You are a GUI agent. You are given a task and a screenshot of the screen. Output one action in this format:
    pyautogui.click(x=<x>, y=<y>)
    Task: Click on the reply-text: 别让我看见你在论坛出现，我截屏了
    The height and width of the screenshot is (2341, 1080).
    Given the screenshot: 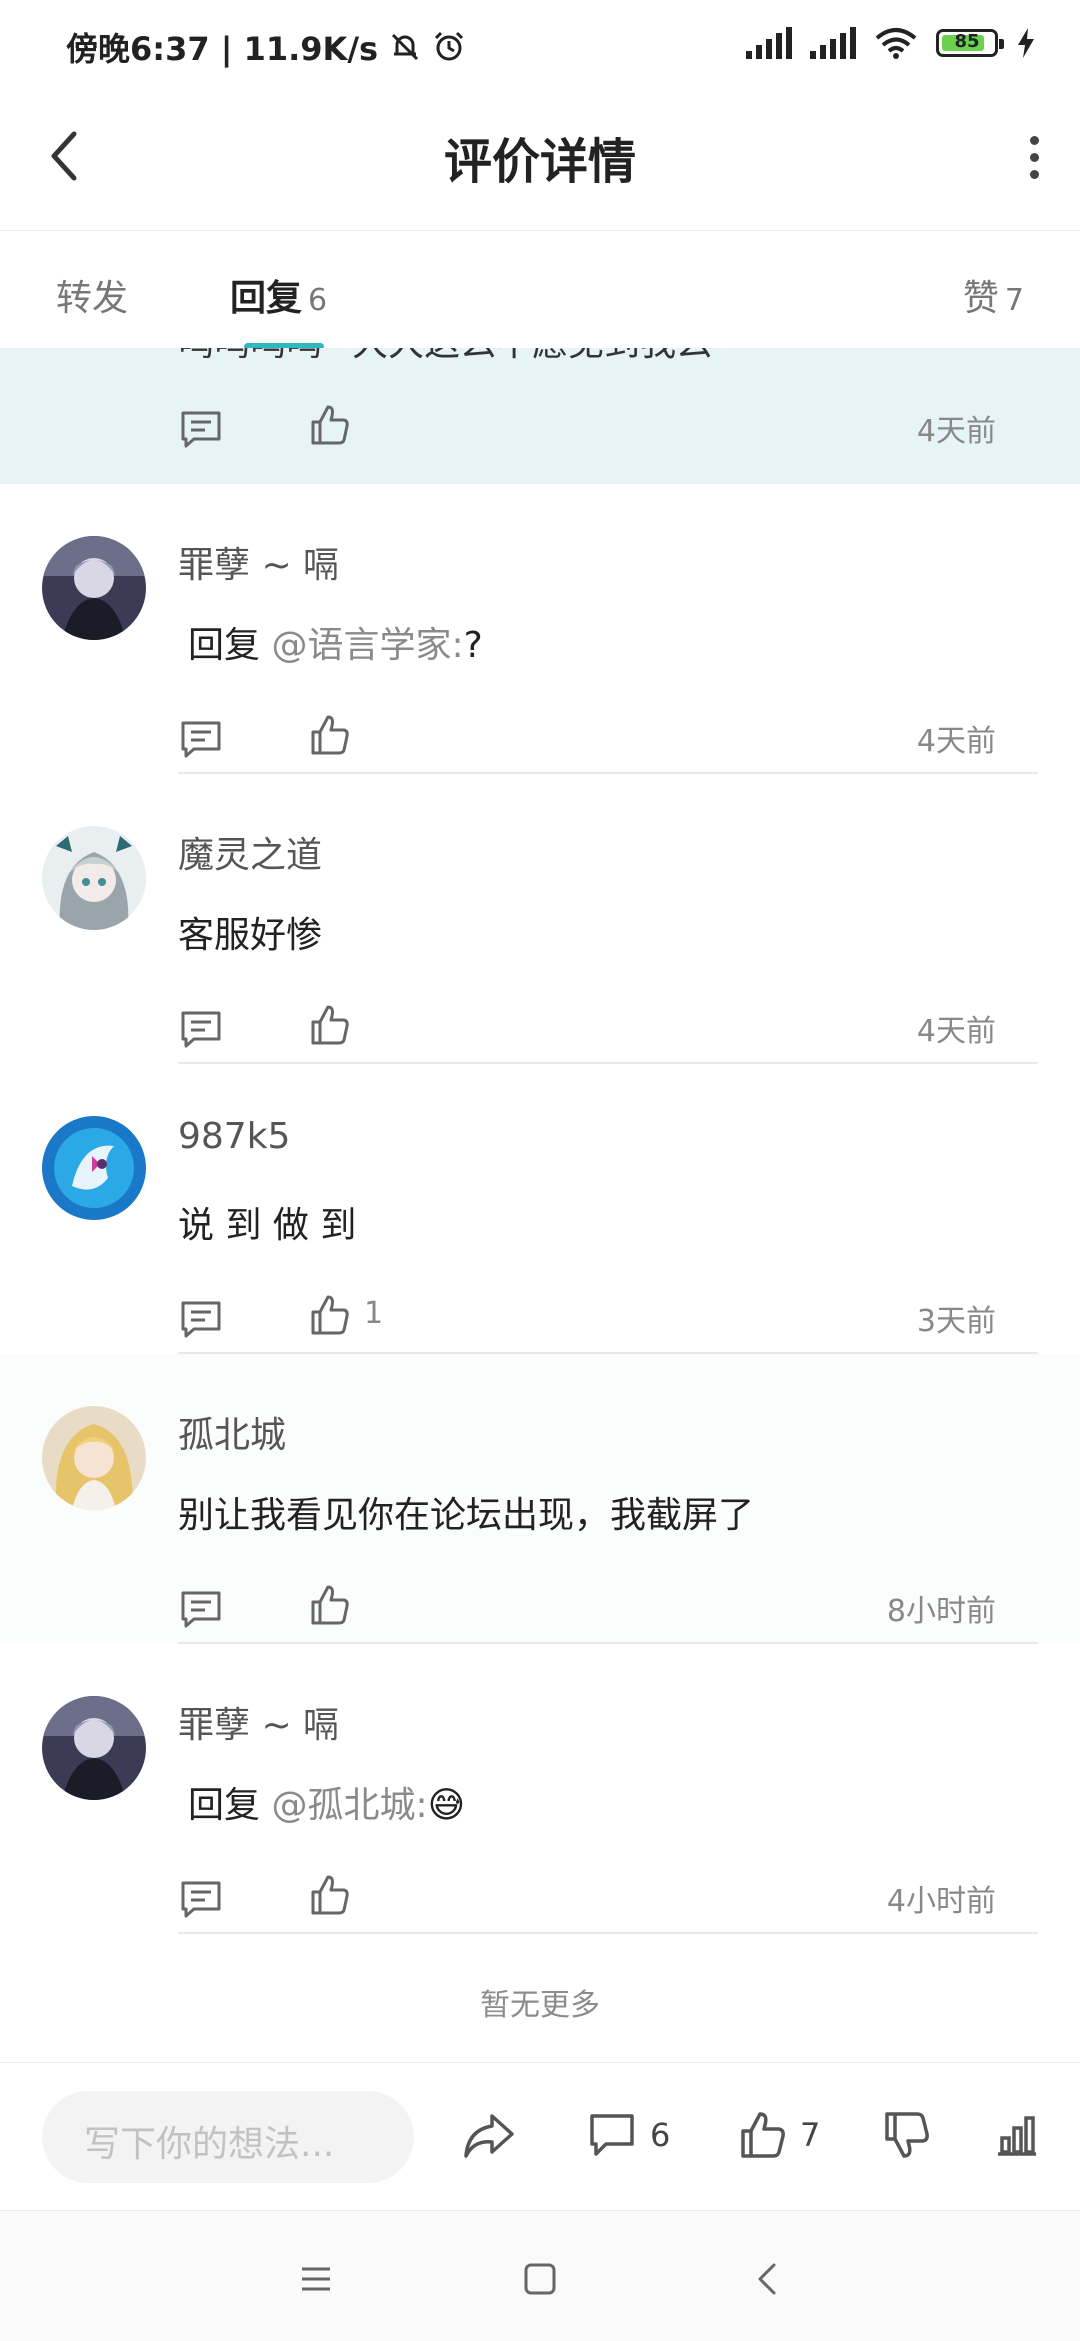 What is the action you would take?
    pyautogui.click(x=466, y=1512)
    